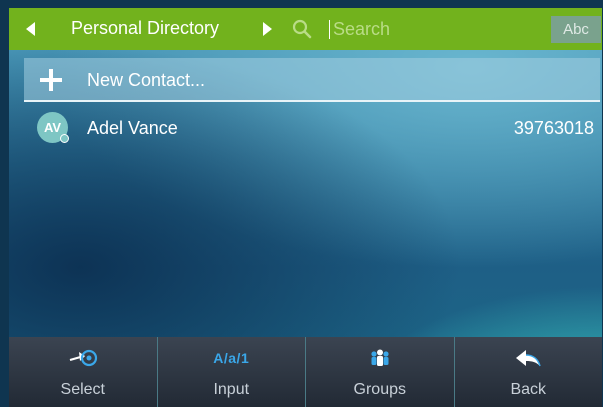 The height and width of the screenshot is (407, 603). What do you see at coordinates (267, 29) in the screenshot?
I see `next-directory-arrow-icon` at bounding box center [267, 29].